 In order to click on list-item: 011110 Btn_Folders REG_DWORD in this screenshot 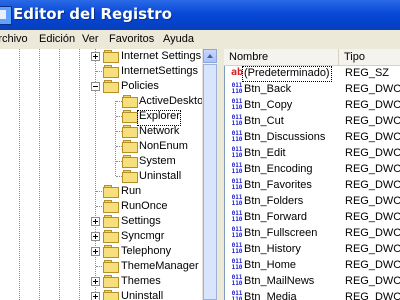, I will do `click(312, 201)`.